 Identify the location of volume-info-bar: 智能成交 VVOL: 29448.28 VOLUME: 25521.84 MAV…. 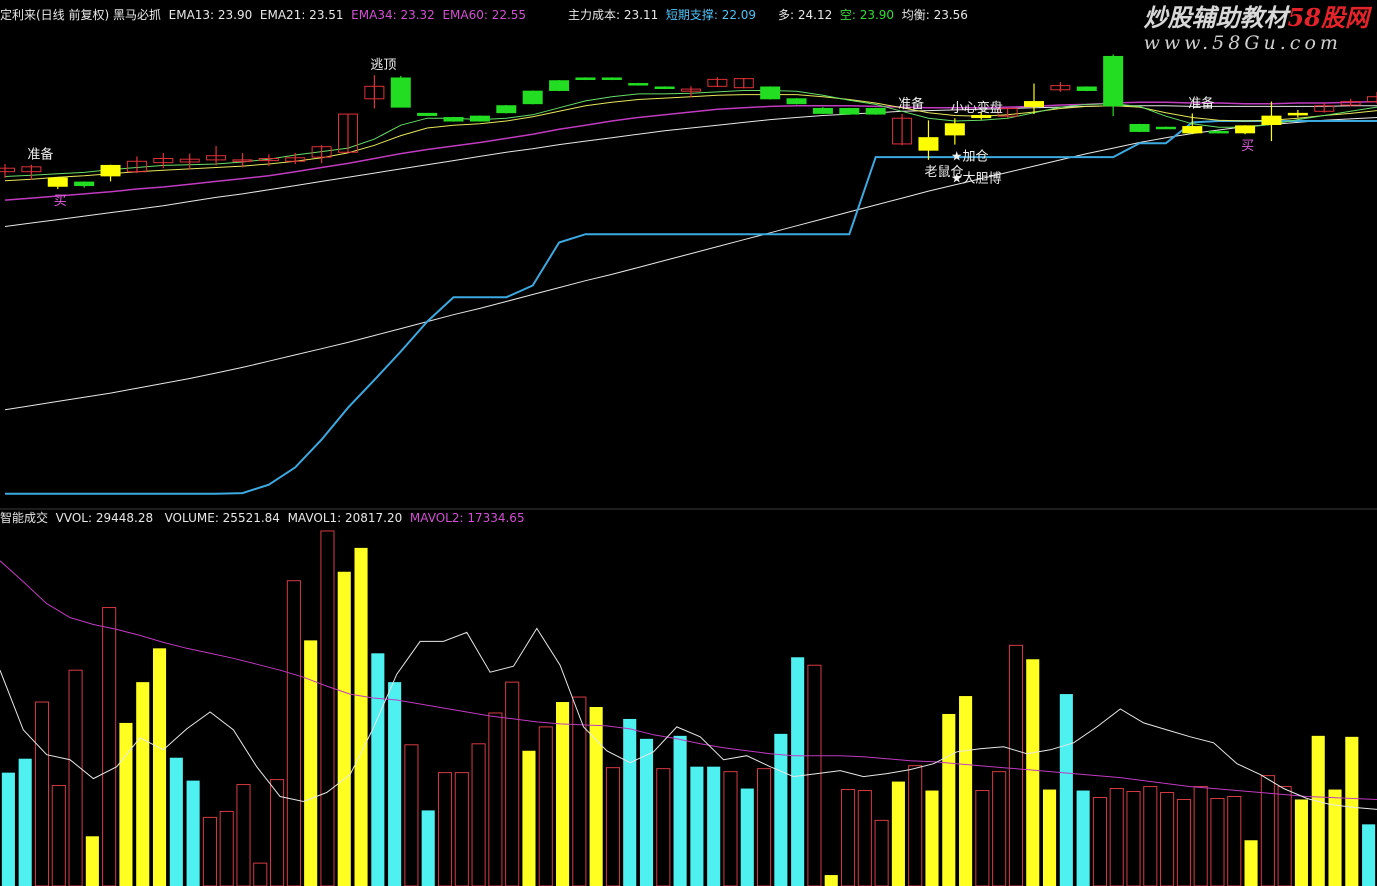
(262, 518).